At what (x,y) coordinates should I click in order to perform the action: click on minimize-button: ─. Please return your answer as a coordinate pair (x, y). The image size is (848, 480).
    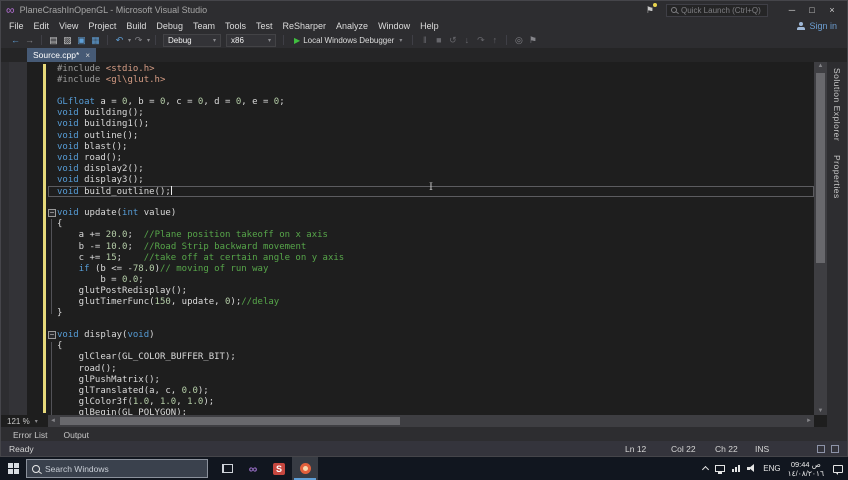
    Looking at the image, I should click on (792, 10).